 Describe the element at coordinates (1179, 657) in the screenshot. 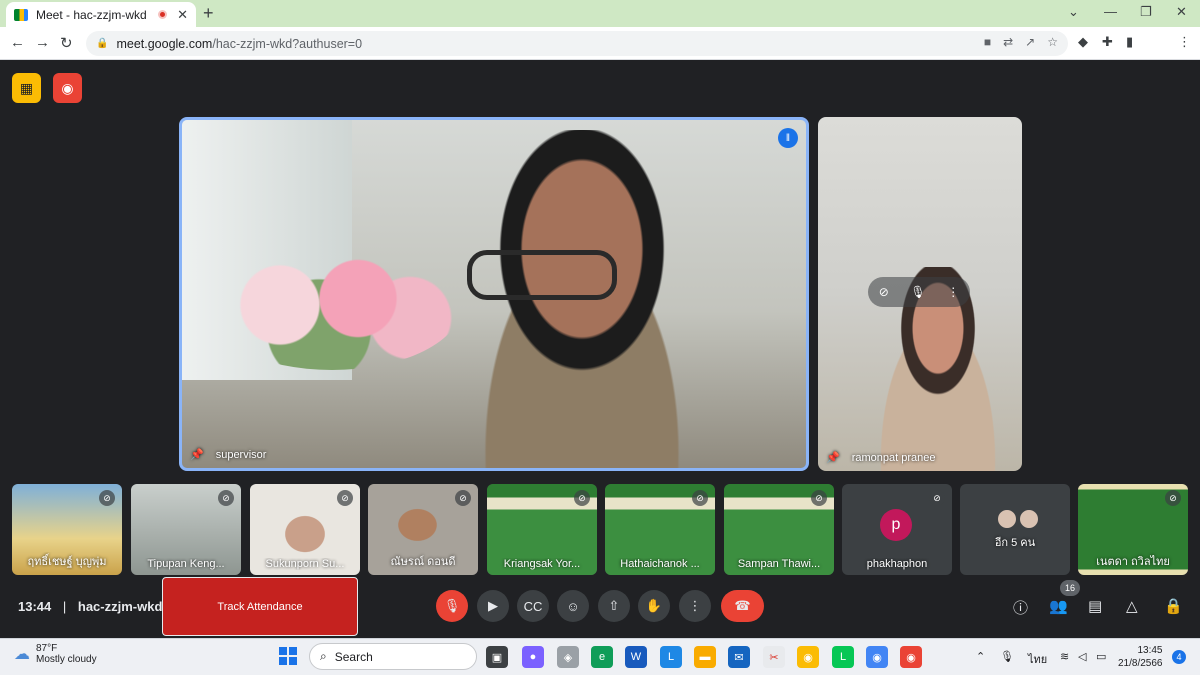

I see `notification-badge: 4` at that location.